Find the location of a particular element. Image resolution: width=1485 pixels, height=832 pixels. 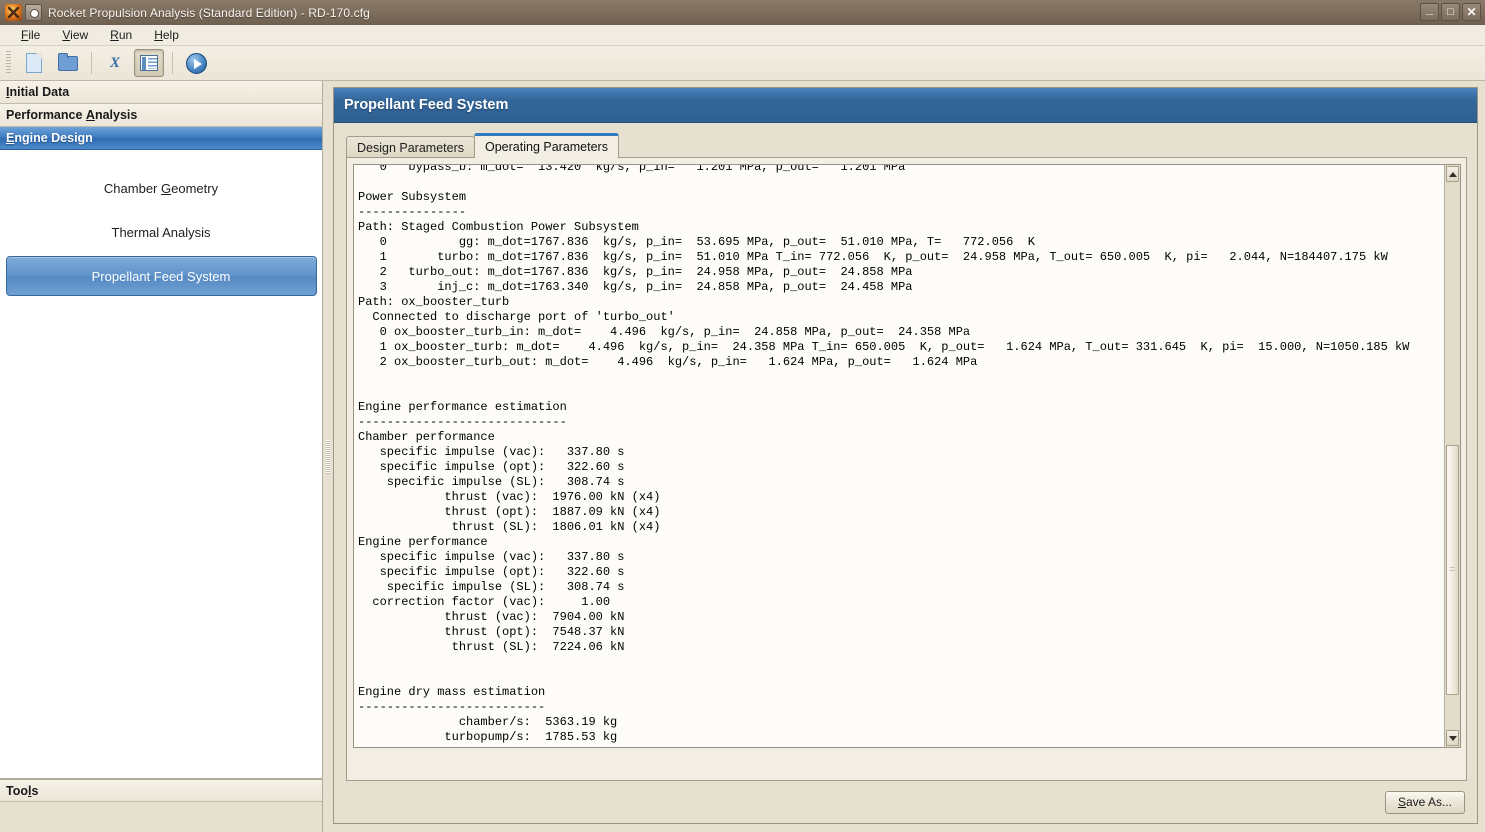

run-icon is located at coordinates (196, 63).